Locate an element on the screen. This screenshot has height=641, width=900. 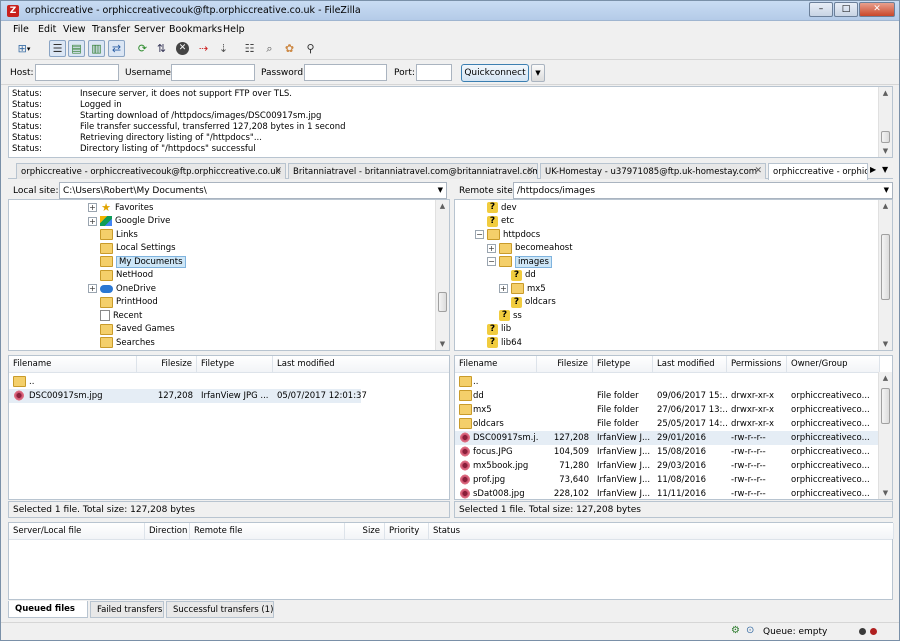
tree-item: + ★ Favorites is located at coordinates (120, 207).